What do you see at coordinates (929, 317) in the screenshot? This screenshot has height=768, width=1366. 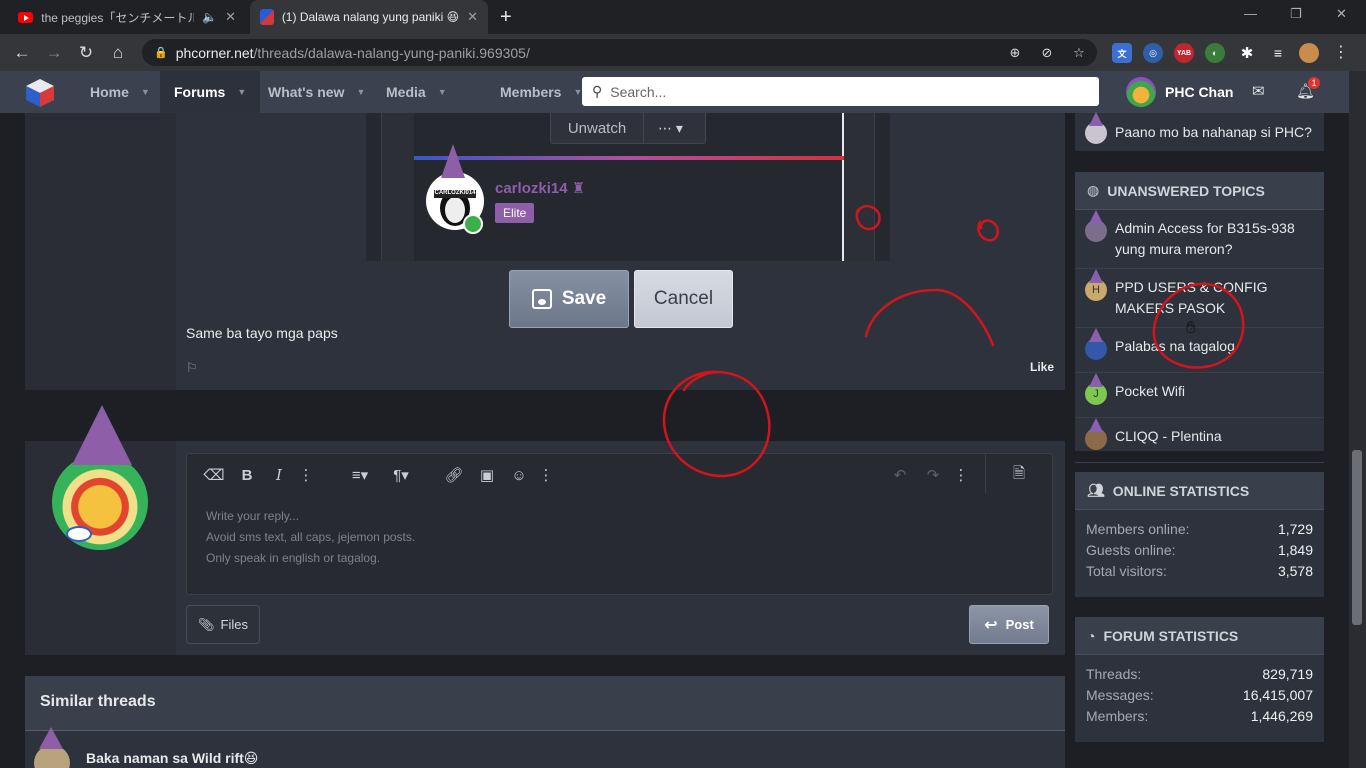 I see `annotation-arc` at bounding box center [929, 317].